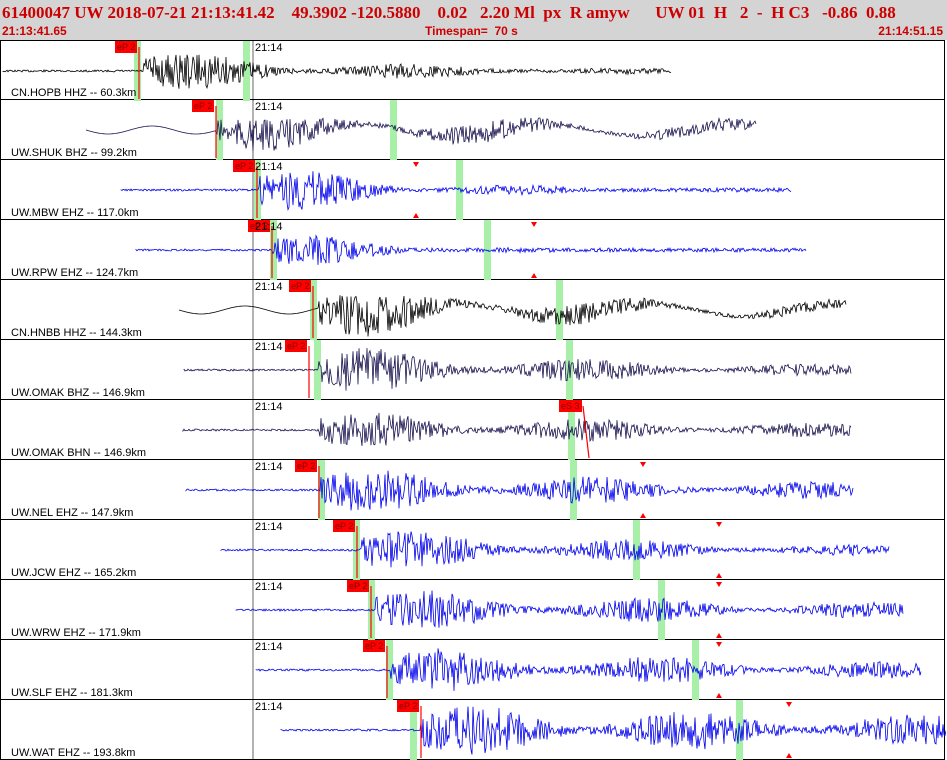 The width and height of the screenshot is (947, 760). What do you see at coordinates (74, 153) in the screenshot?
I see `station-label: UW.SHUK BHZ -- 99.2km` at bounding box center [74, 153].